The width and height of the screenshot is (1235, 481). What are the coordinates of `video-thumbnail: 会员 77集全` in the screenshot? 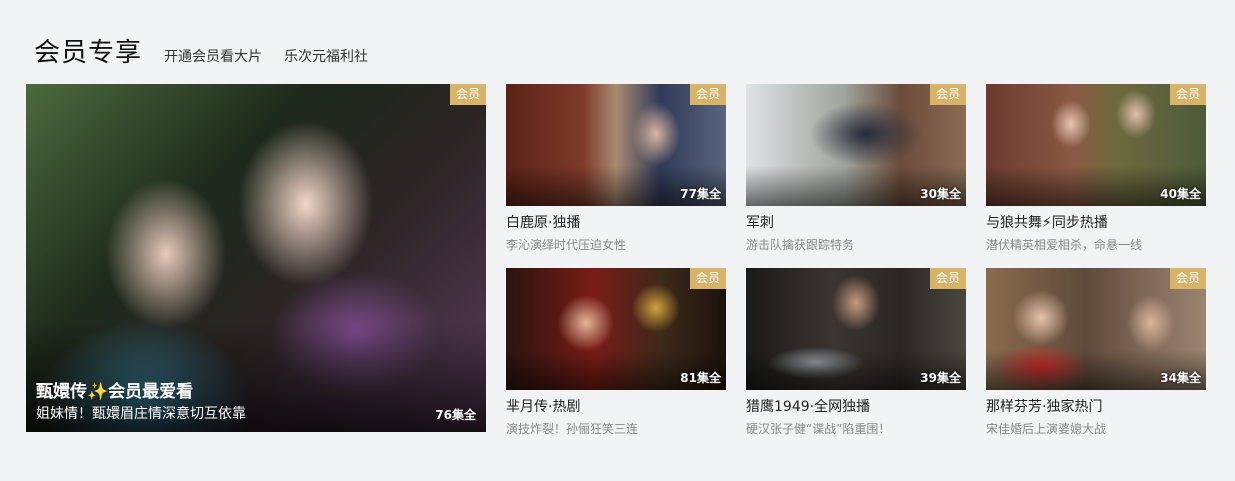 It's located at (616, 145).